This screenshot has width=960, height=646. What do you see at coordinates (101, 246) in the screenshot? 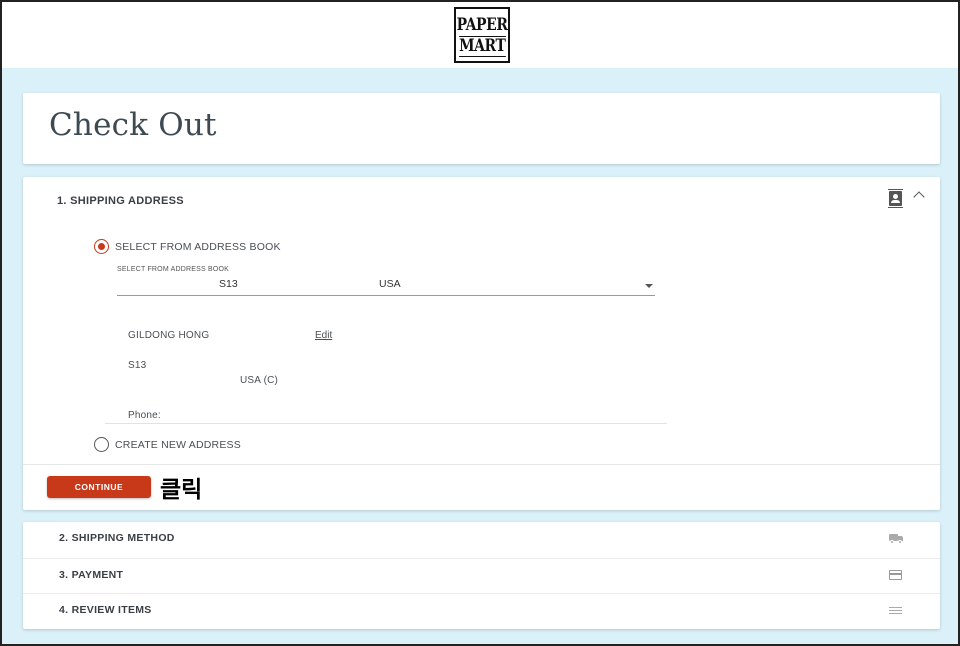
I see `address-book-radio` at bounding box center [101, 246].